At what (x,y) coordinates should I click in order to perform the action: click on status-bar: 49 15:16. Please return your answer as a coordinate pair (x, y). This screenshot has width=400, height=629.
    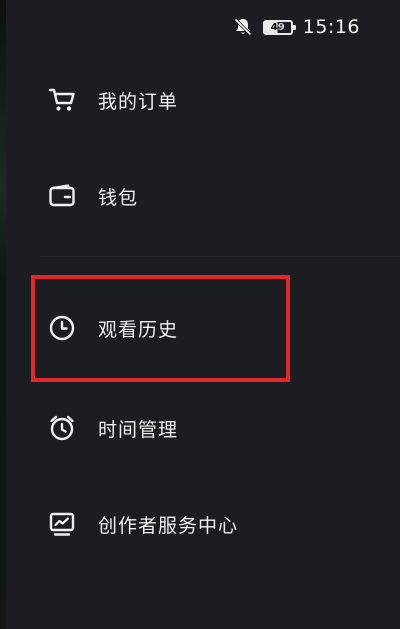
    Looking at the image, I should click on (200, 28).